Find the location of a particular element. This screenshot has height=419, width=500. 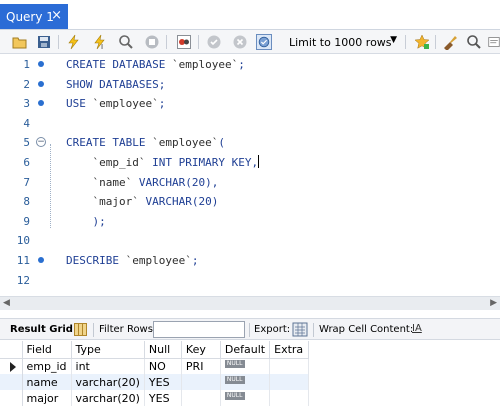

code-keyword: USE is located at coordinates (79, 104).